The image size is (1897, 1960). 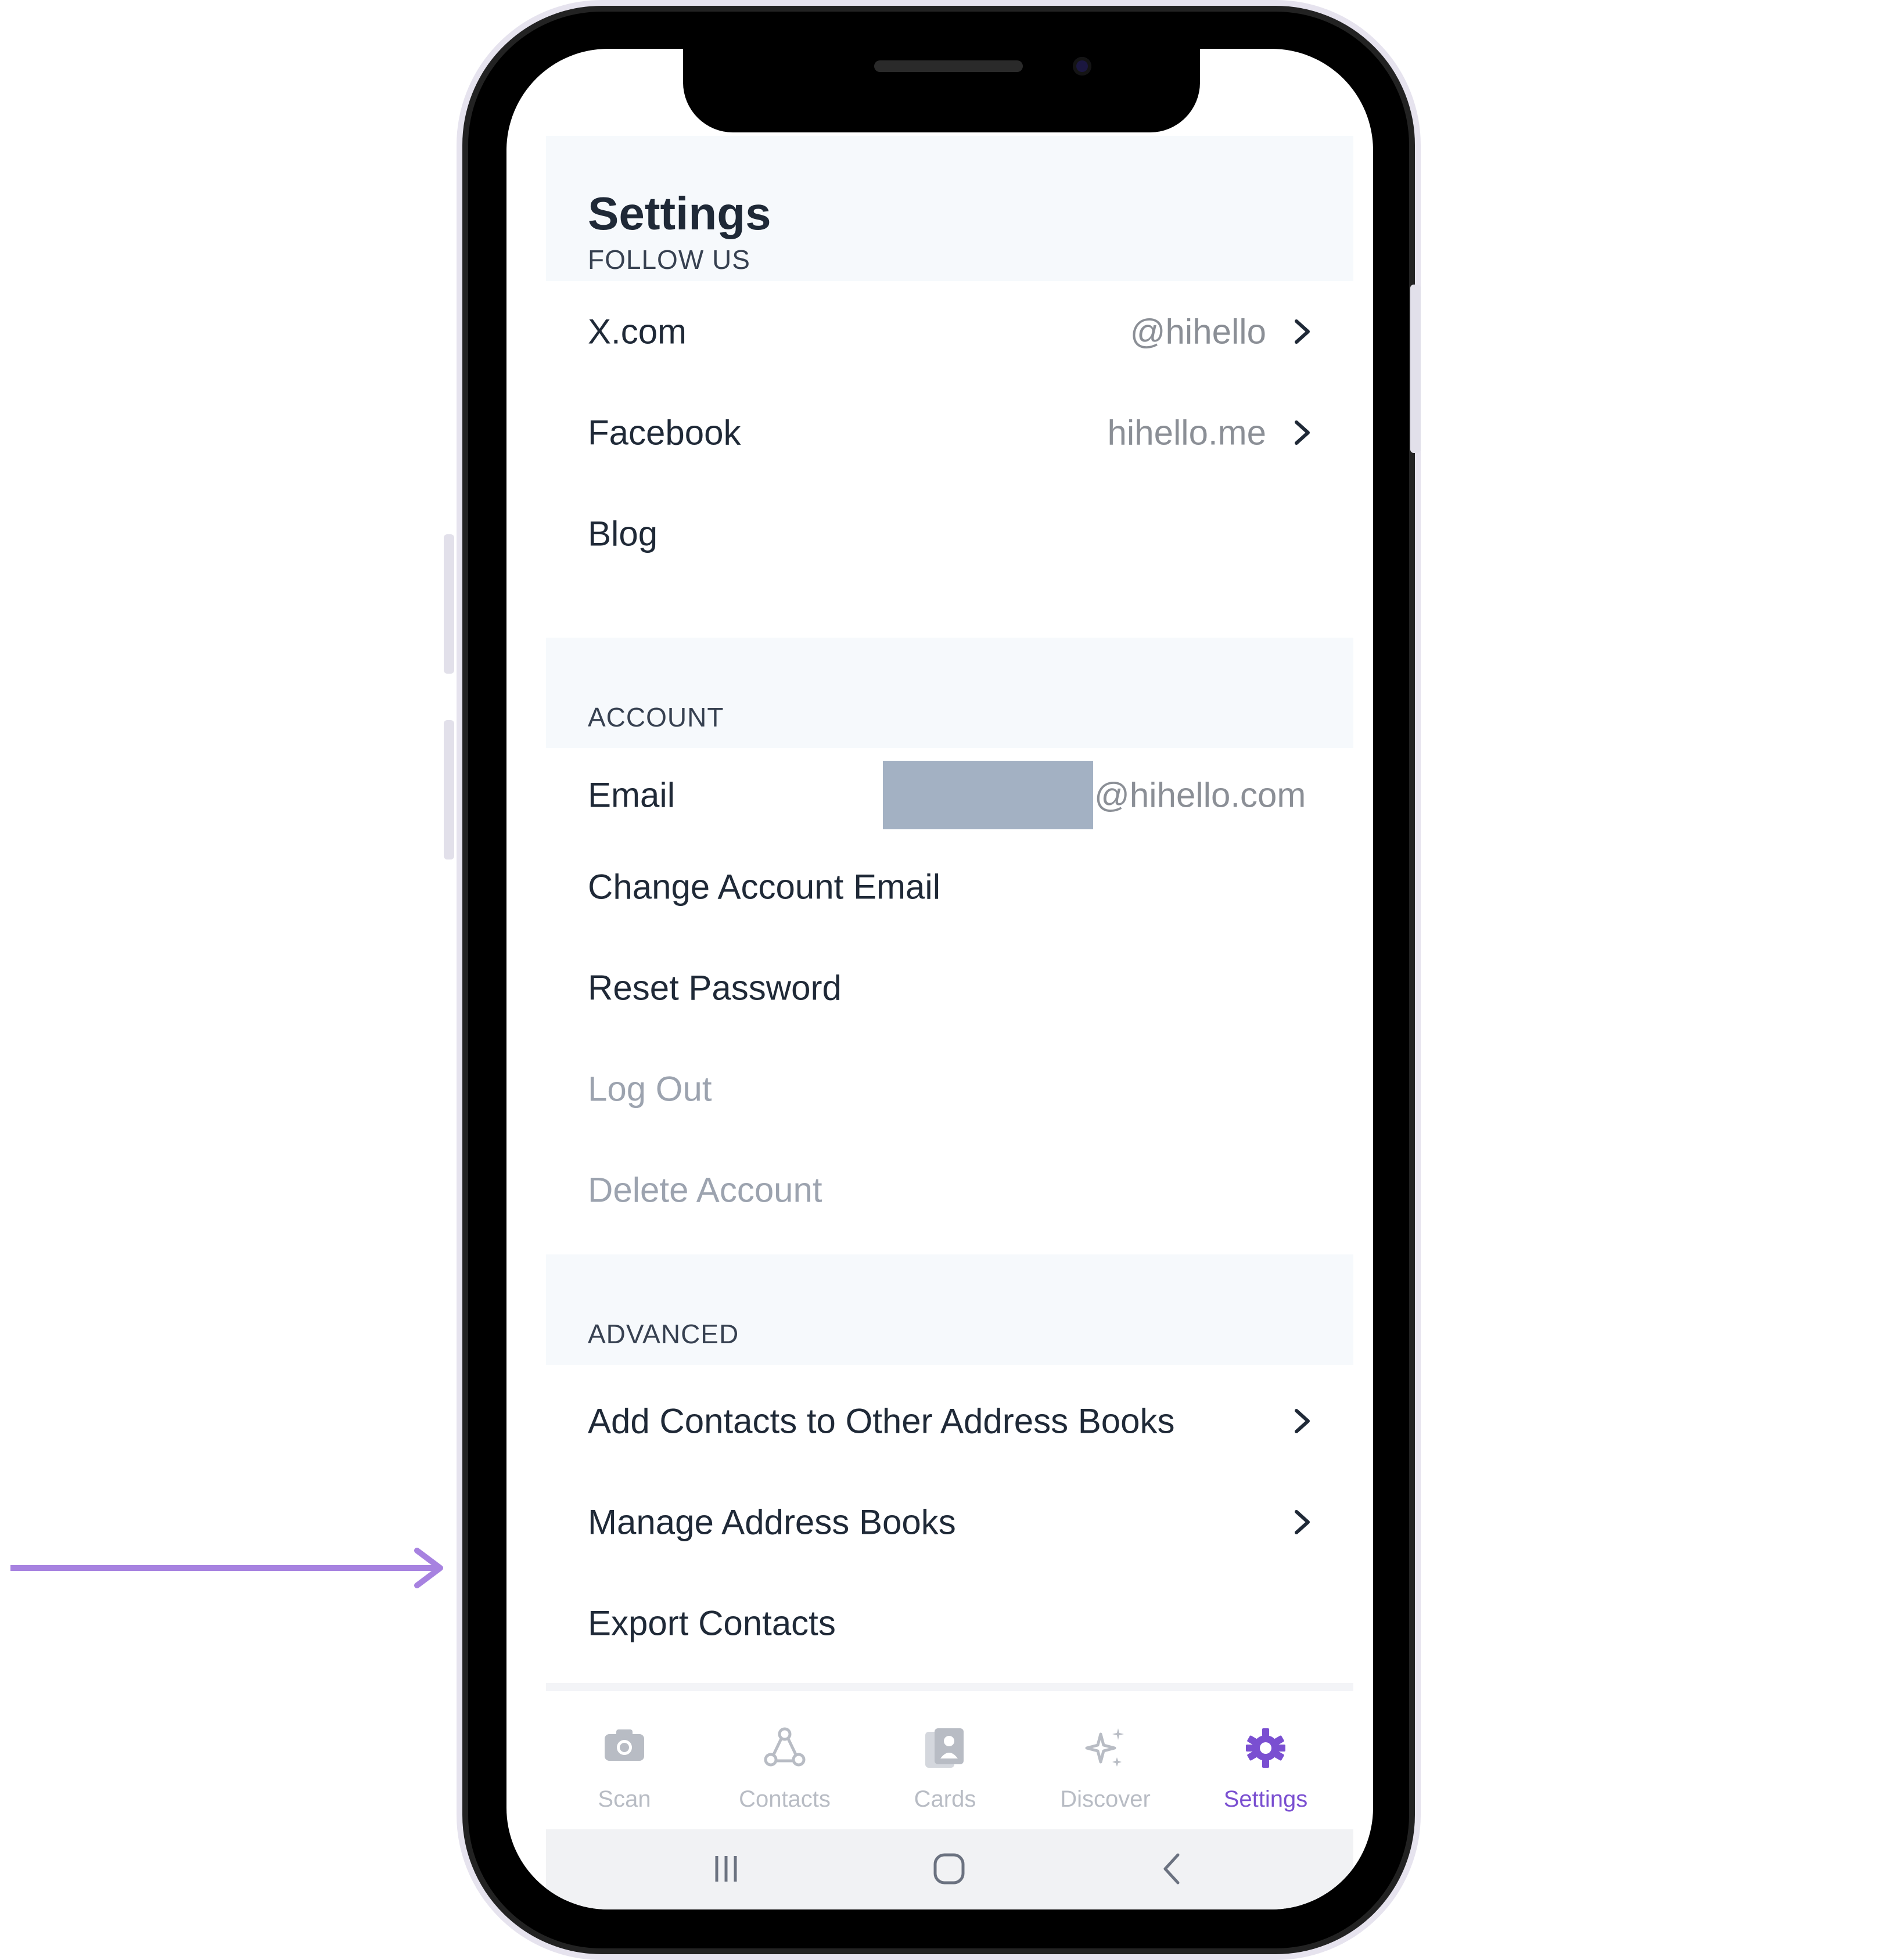 What do you see at coordinates (1265, 1799) in the screenshot?
I see `tab-label: Settings` at bounding box center [1265, 1799].